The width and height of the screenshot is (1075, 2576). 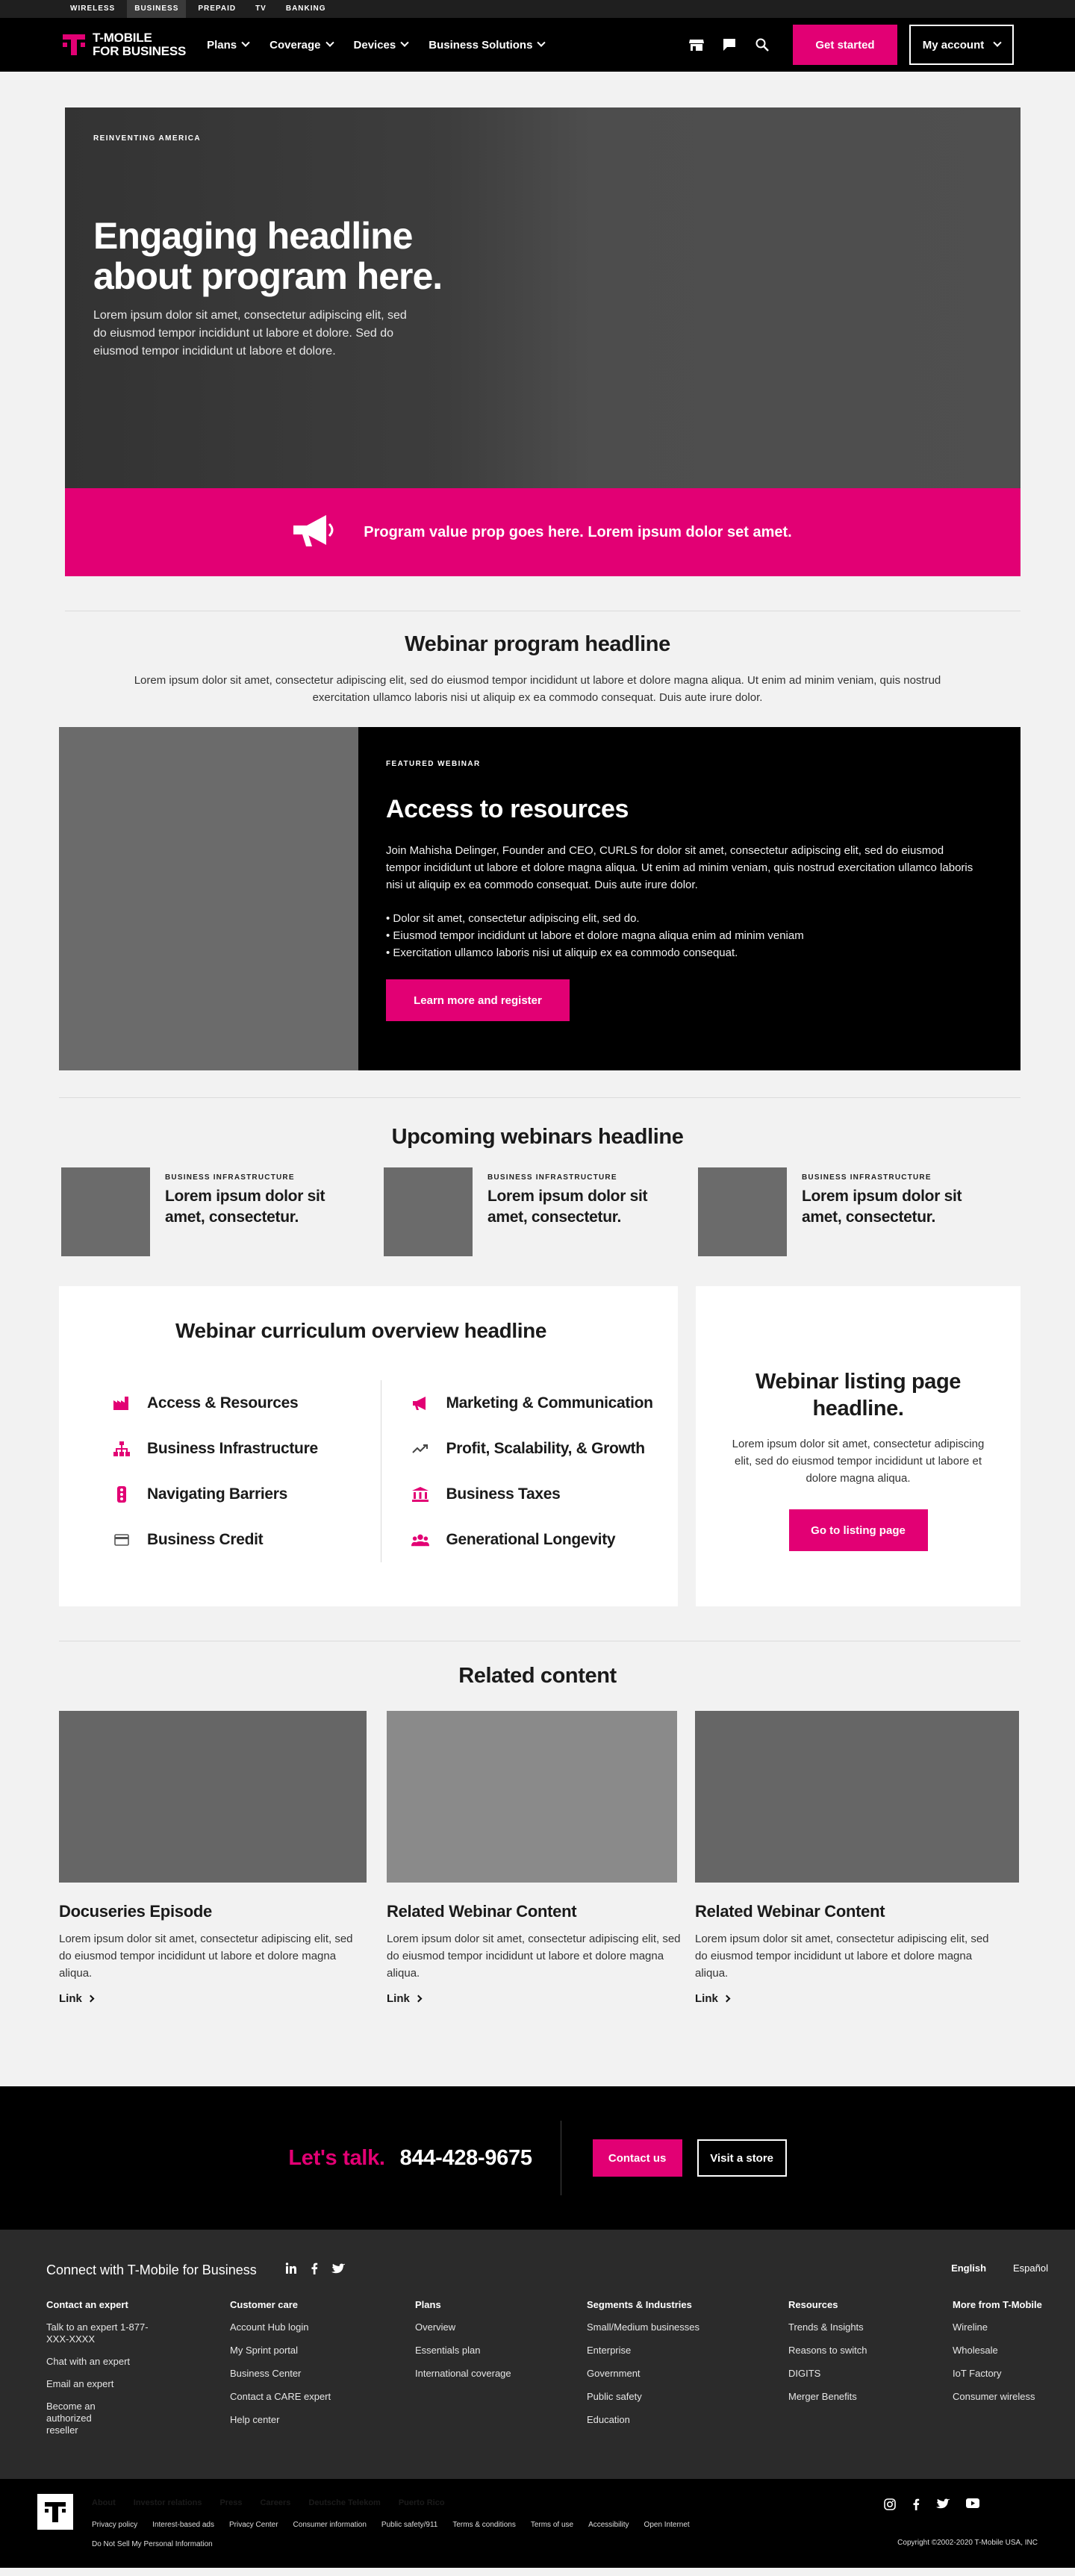 What do you see at coordinates (301, 45) in the screenshot?
I see `nav-link-coverage: Coverage` at bounding box center [301, 45].